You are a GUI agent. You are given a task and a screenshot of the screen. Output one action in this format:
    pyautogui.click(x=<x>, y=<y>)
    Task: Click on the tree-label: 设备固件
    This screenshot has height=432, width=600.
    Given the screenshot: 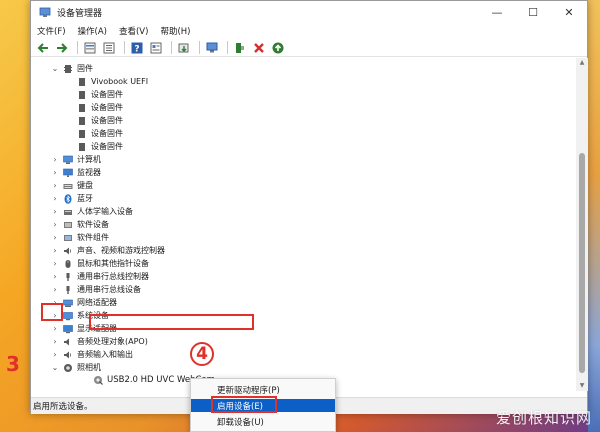 What is the action you would take?
    pyautogui.click(x=107, y=146)
    